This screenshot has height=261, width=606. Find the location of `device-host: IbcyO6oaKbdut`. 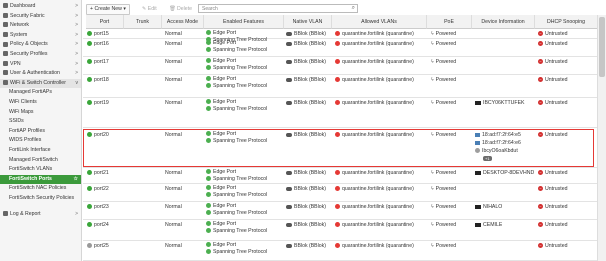

device-host: IbcyO6oaKbdut is located at coordinates (496, 151).